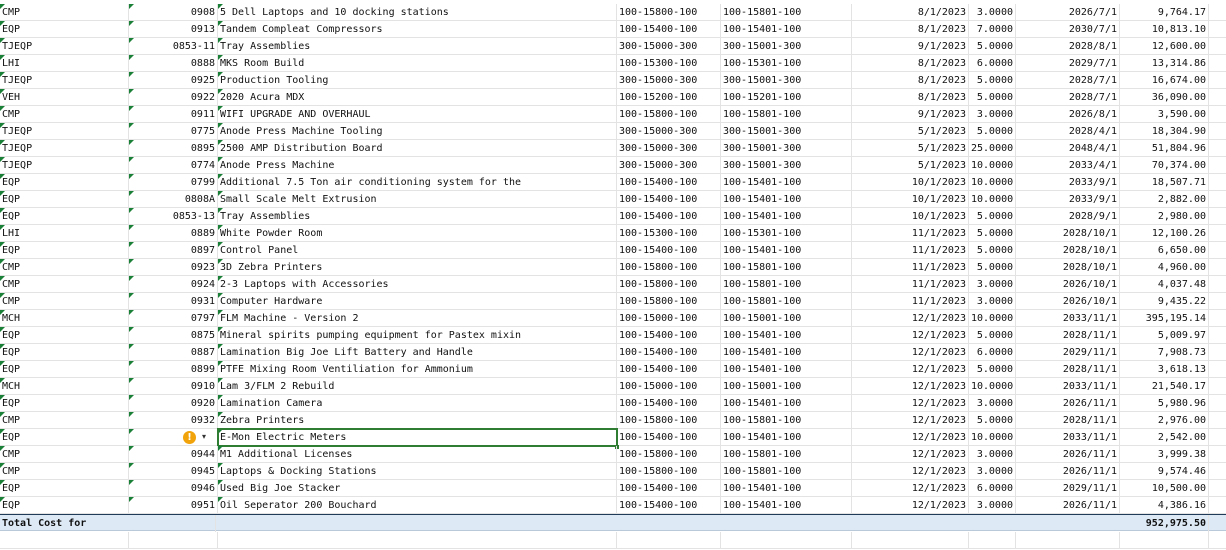  Describe the element at coordinates (173, 216) in the screenshot. I see `cell-asset-id: 0853-13` at that location.